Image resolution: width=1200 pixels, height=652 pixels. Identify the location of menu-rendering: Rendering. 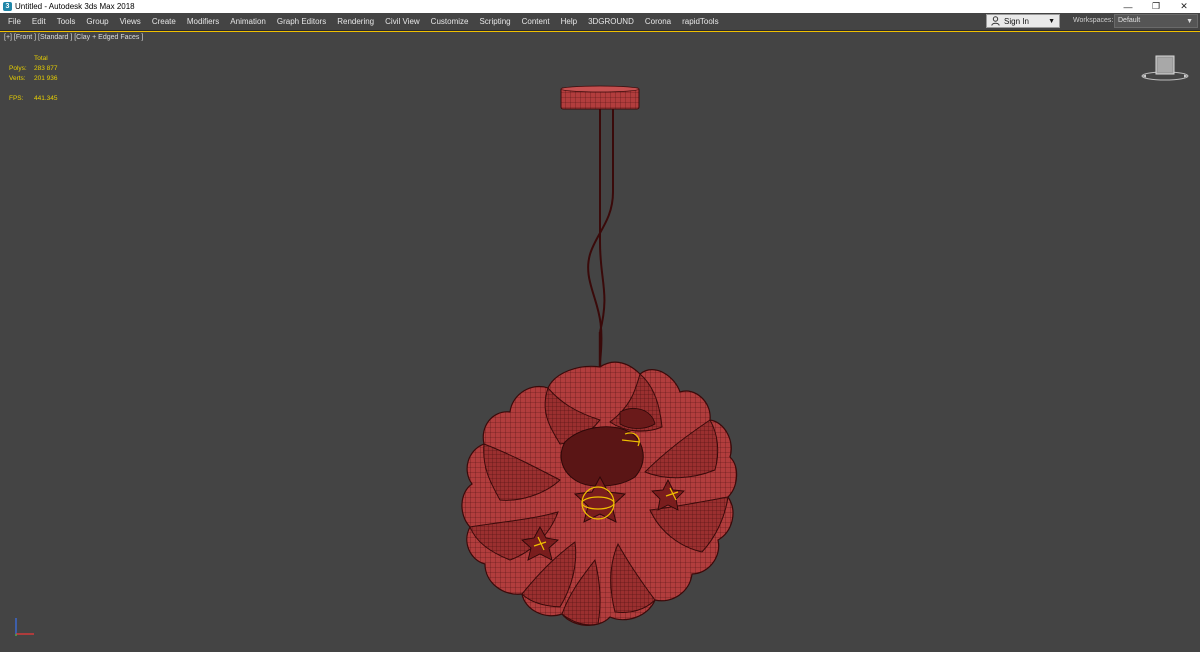
(355, 21).